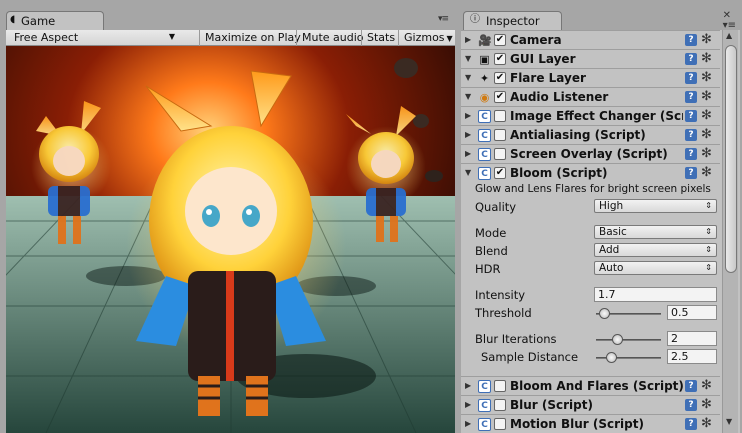 The width and height of the screenshot is (742, 433). I want to click on inspector-tab-label: Inspector, so click(513, 21).